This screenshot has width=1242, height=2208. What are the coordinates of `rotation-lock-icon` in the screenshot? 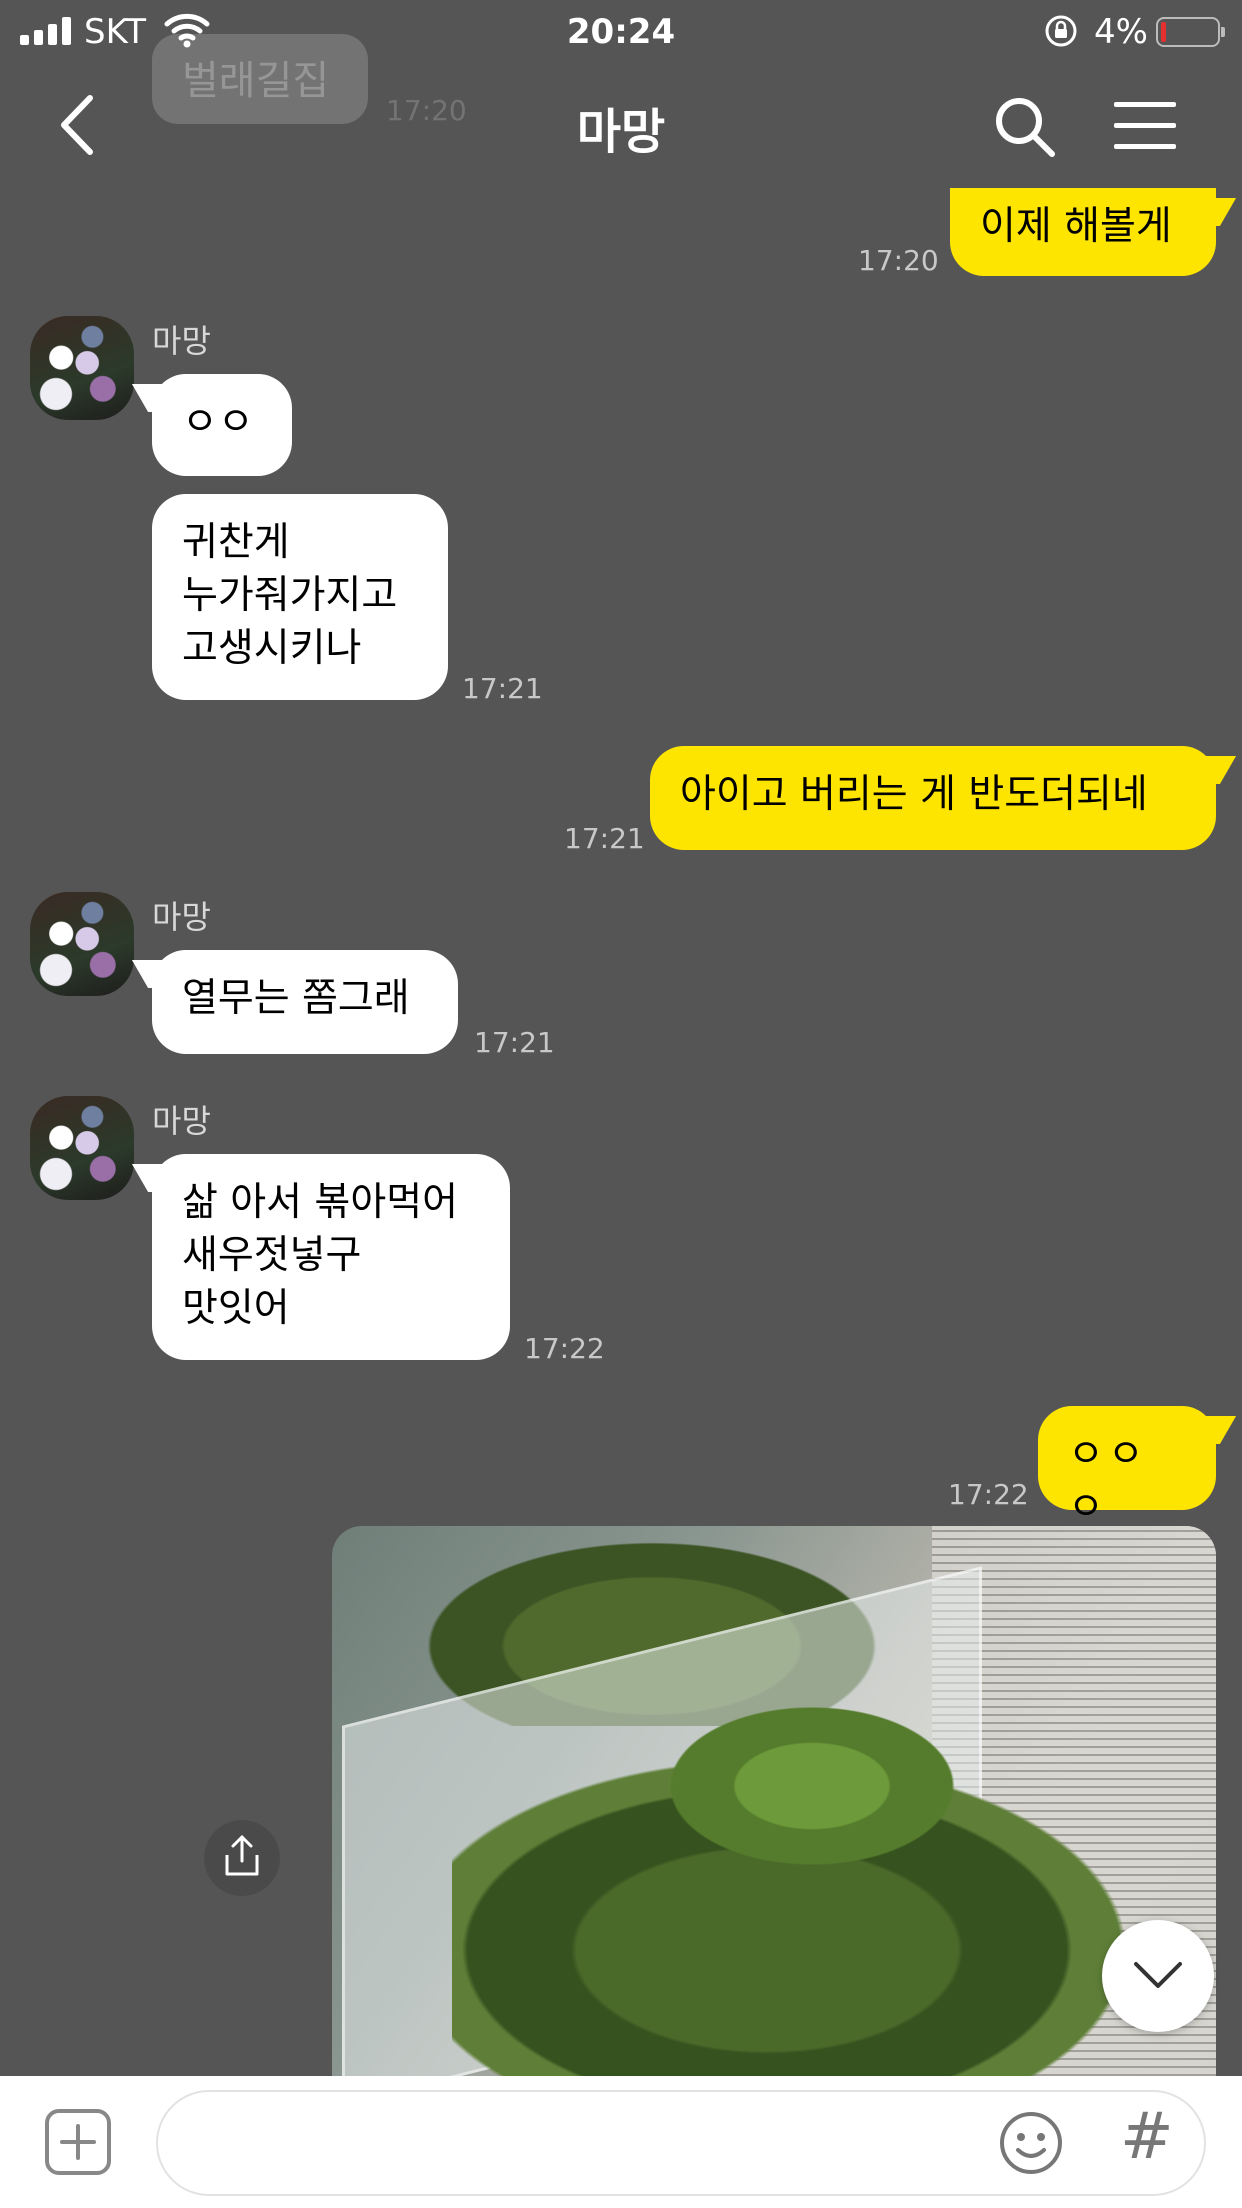 It's located at (1061, 35).